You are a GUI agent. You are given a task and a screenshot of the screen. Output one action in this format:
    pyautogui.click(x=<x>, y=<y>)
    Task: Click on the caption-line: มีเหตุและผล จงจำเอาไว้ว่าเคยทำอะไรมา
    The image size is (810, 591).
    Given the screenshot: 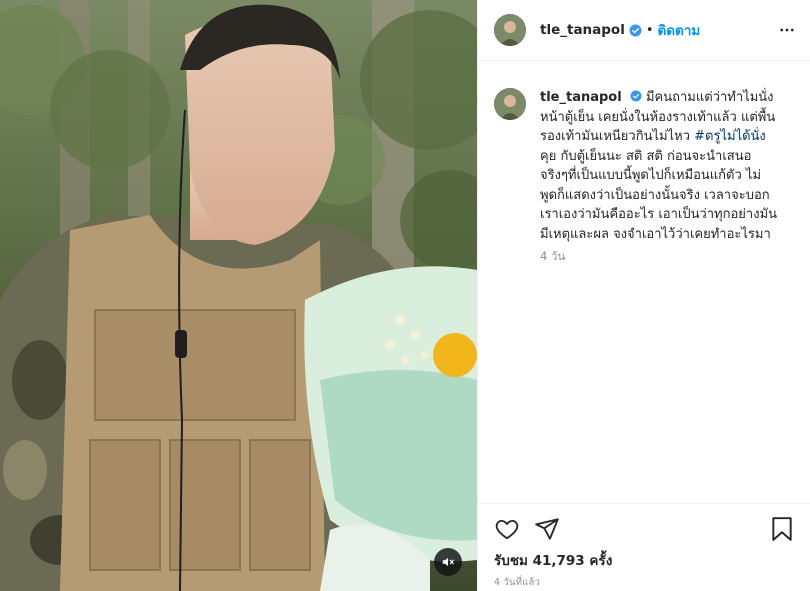 What is the action you would take?
    pyautogui.click(x=655, y=234)
    